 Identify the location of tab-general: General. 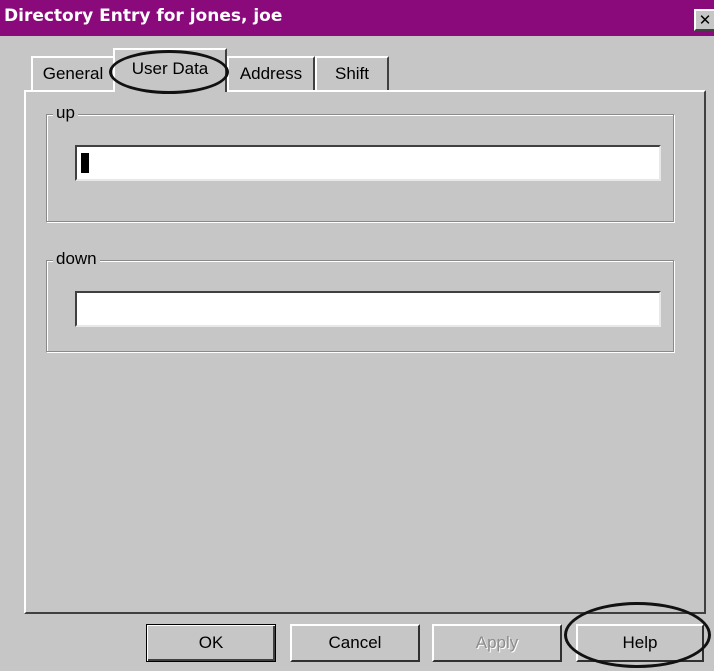
(73, 73).